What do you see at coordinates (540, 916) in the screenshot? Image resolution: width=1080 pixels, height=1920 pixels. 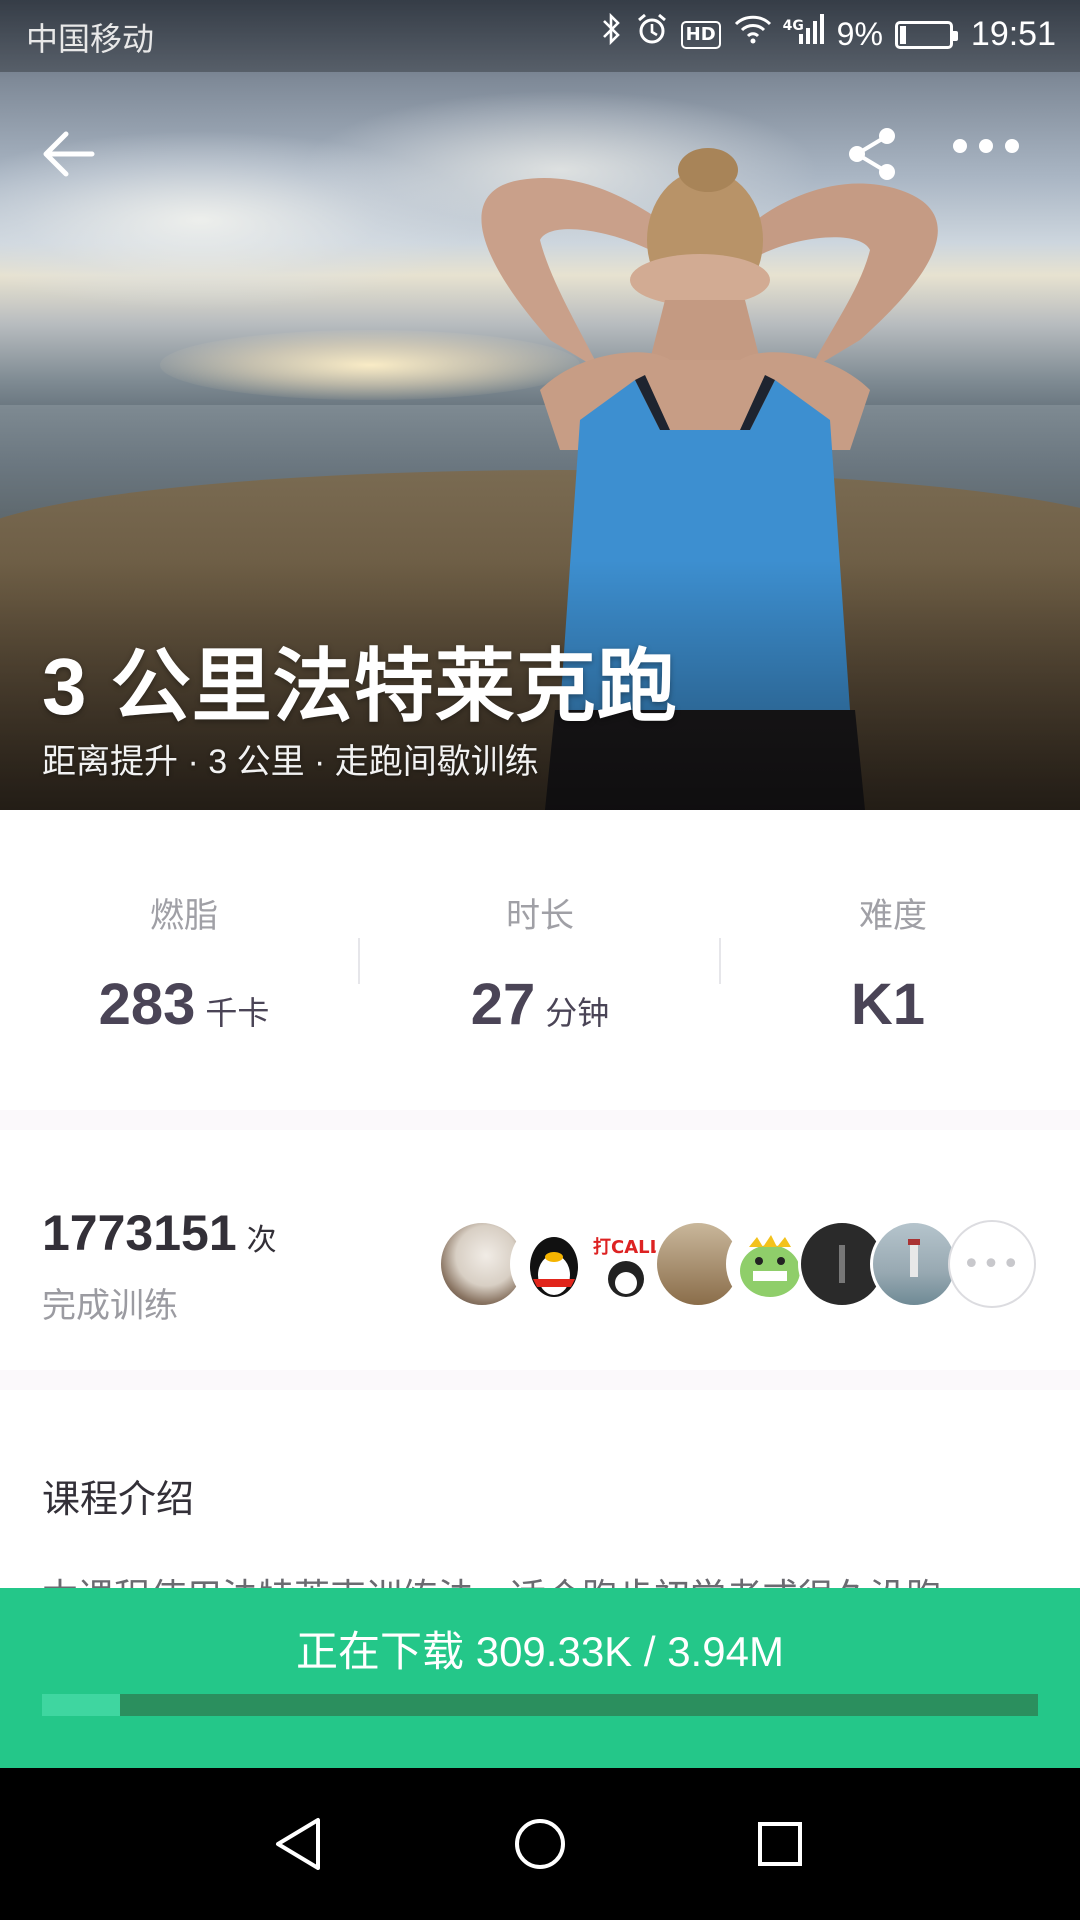 I see `stat-label: 时长` at bounding box center [540, 916].